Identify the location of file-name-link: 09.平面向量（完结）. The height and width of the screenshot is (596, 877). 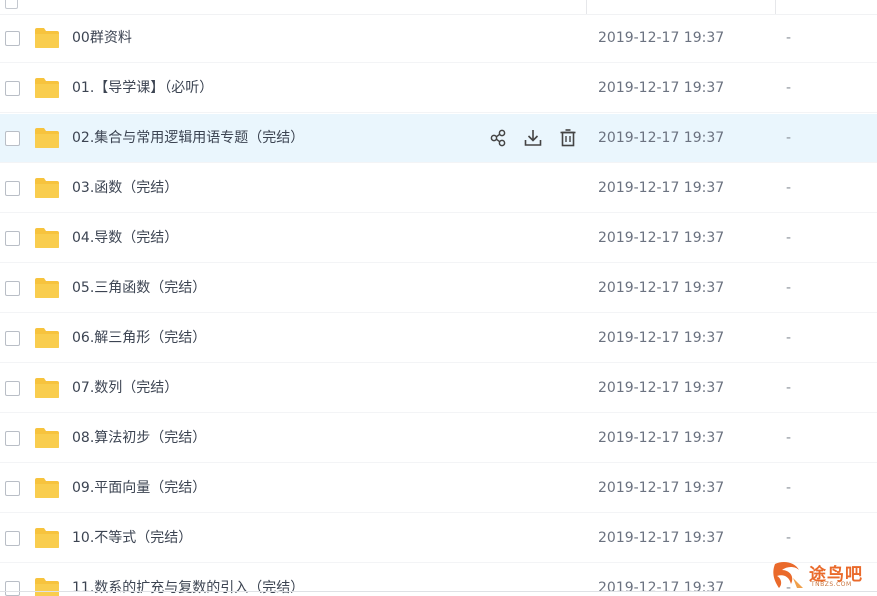
(139, 488).